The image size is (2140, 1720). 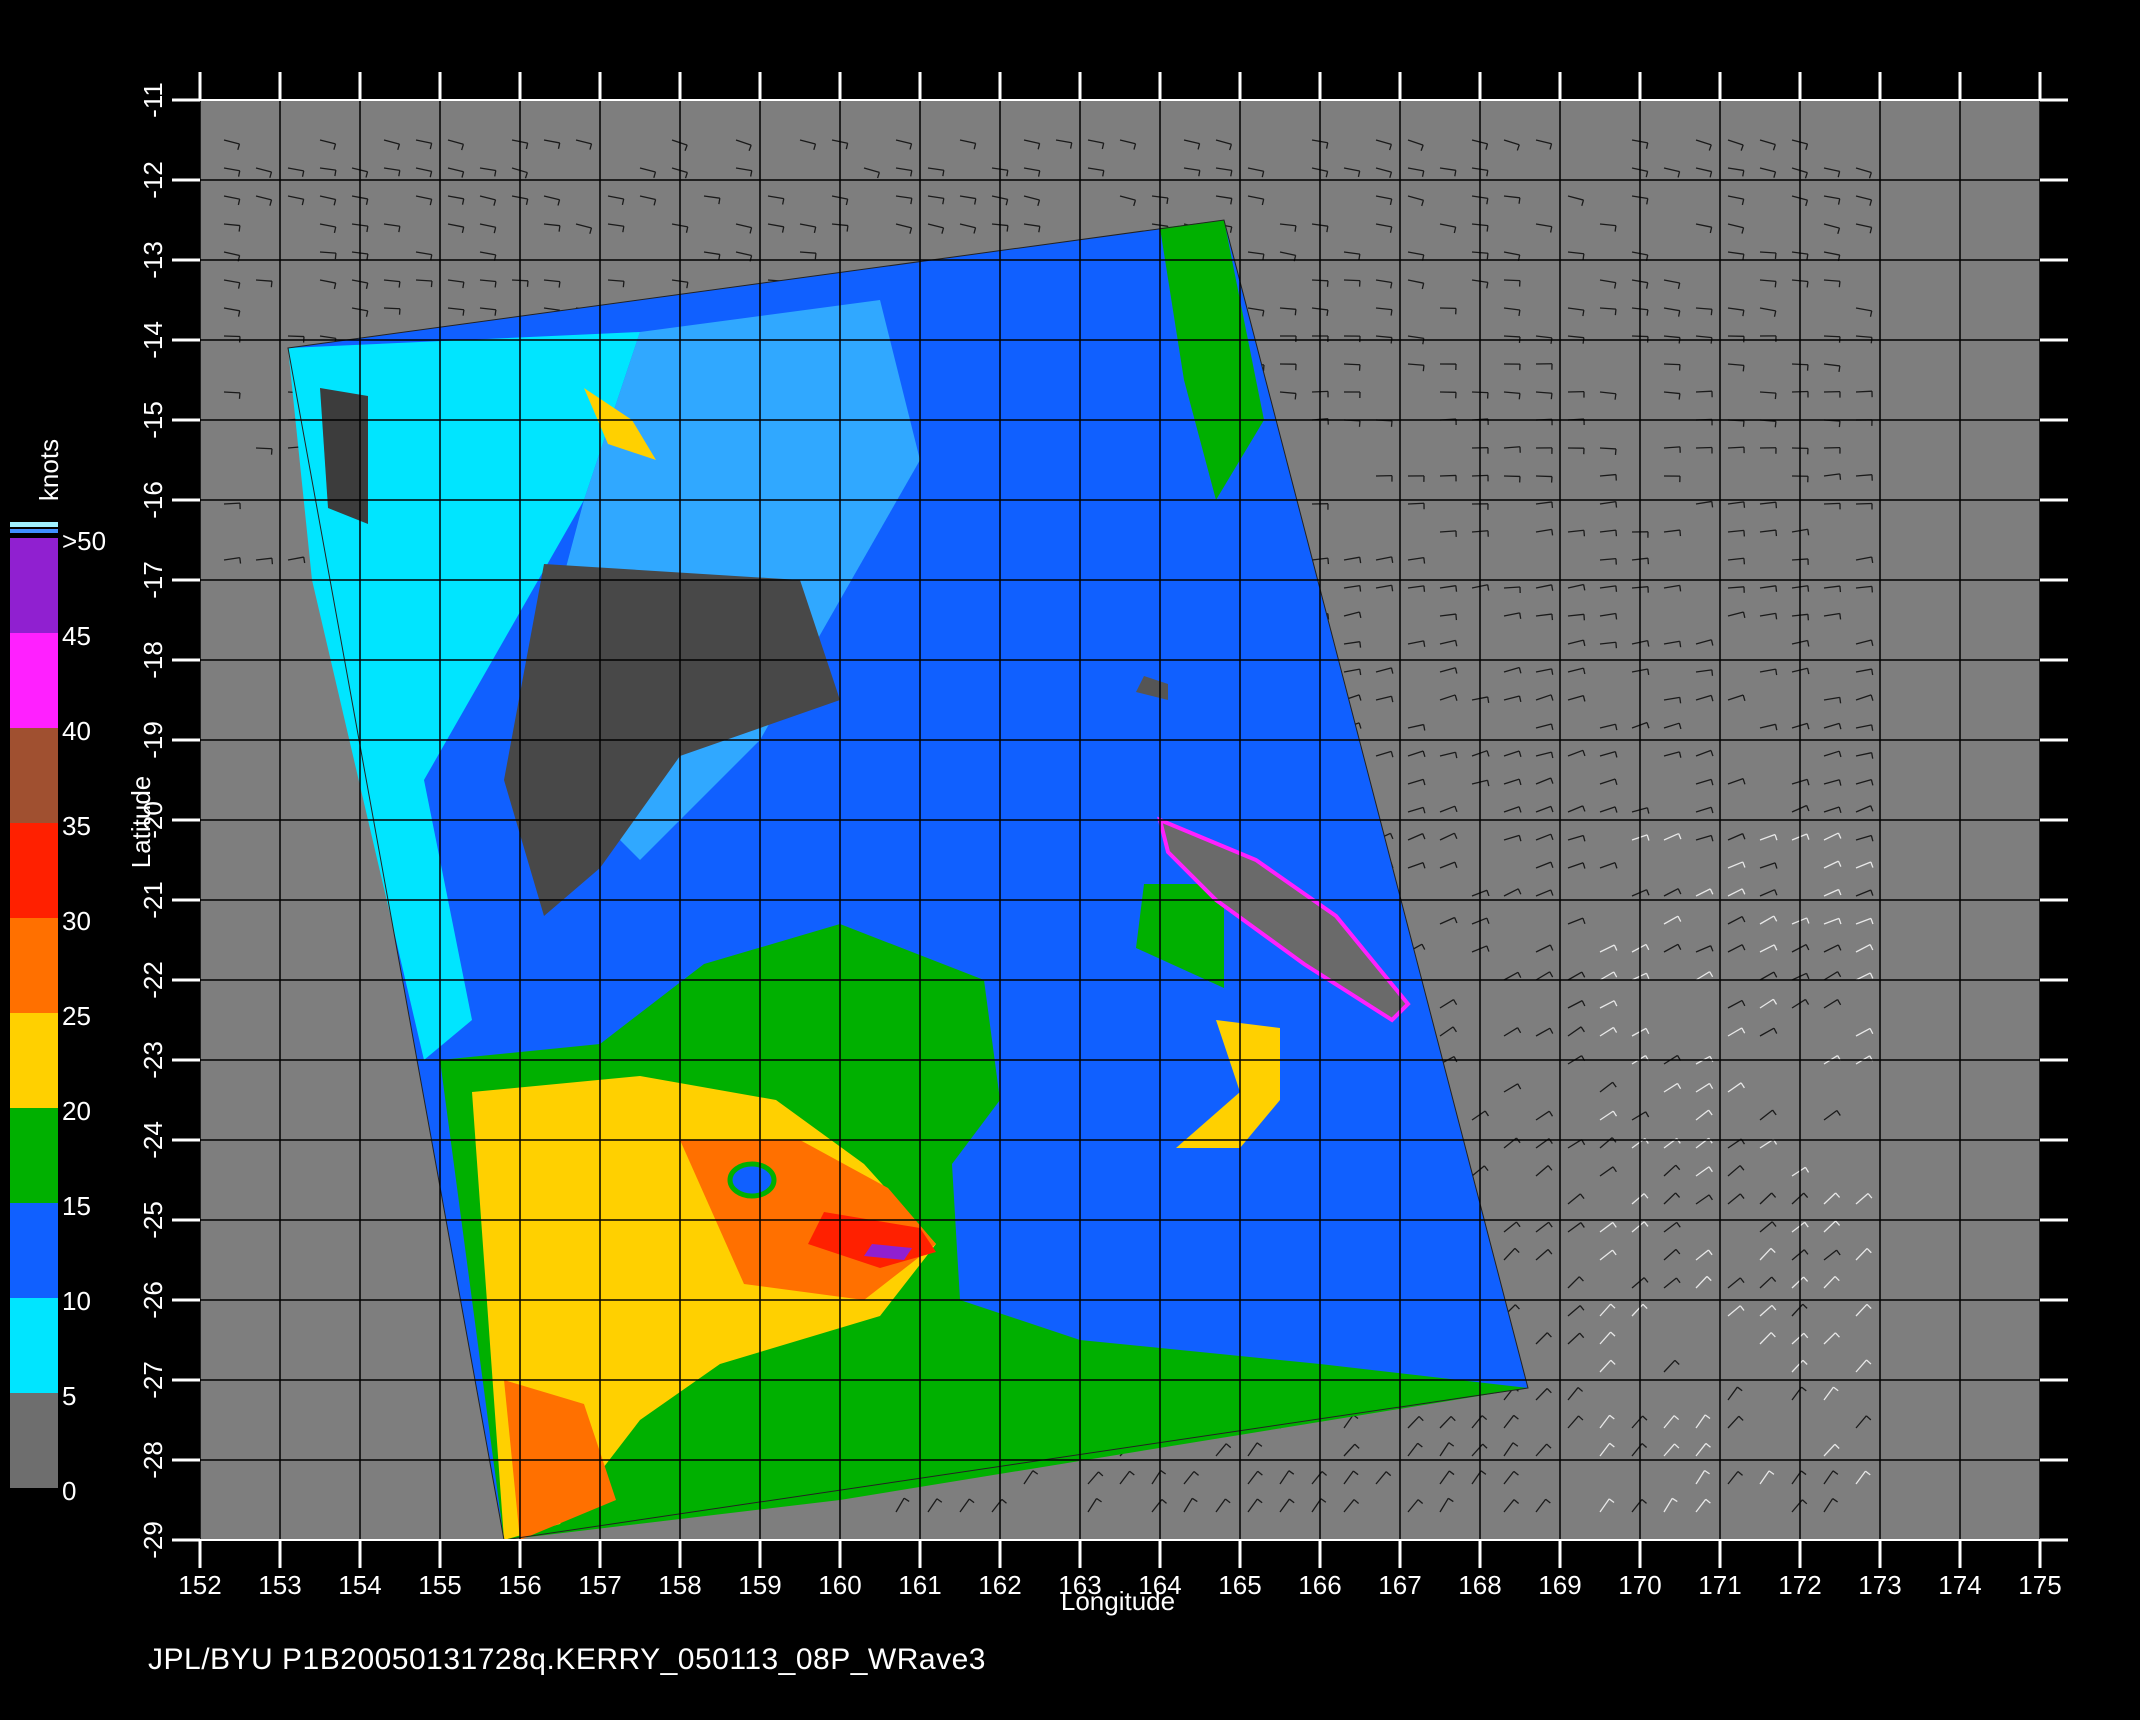 What do you see at coordinates (49, 470) in the screenshot?
I see `colorbar-unit-label: knots` at bounding box center [49, 470].